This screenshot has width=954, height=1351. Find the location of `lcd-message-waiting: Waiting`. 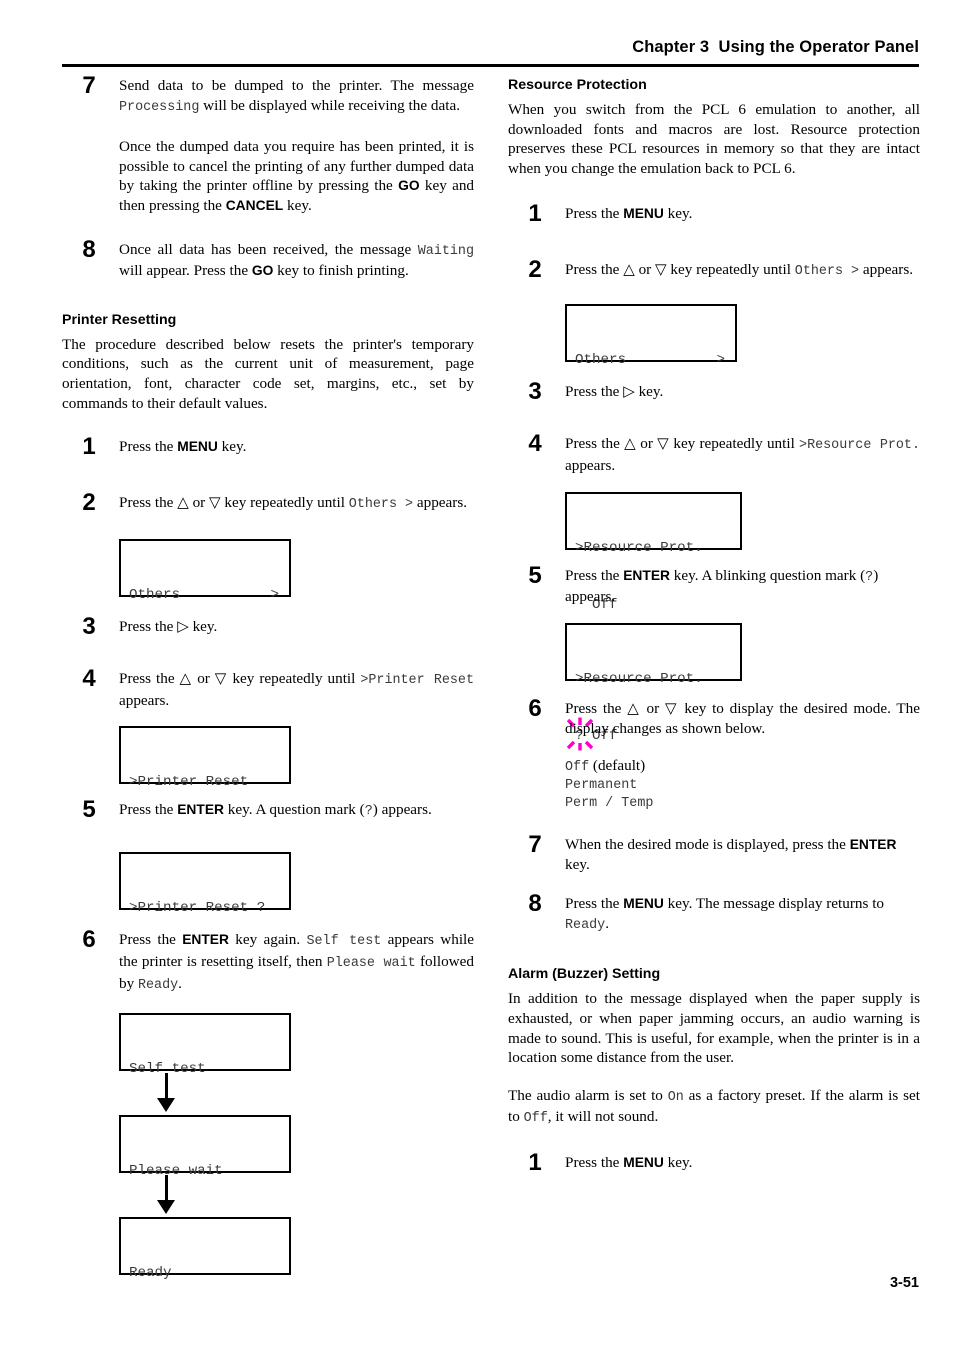

lcd-message-waiting: Waiting is located at coordinates (445, 251).